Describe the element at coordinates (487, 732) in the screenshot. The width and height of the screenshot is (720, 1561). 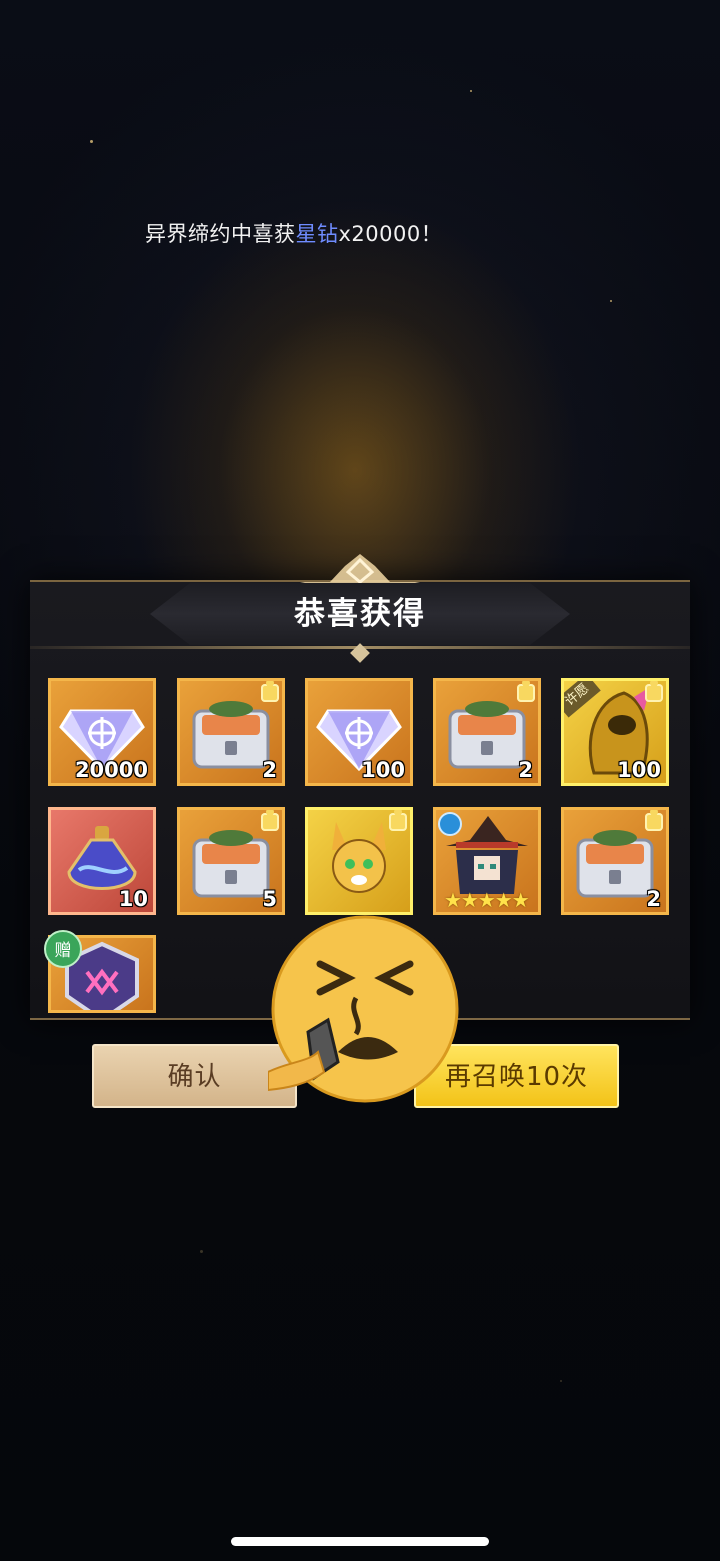
I see `reward-item-4: 2` at that location.